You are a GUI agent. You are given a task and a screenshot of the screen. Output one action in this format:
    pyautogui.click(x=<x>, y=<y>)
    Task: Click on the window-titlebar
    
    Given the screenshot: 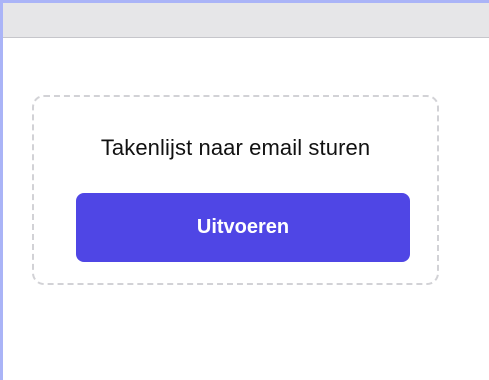 What is the action you would take?
    pyautogui.click(x=246, y=20)
    